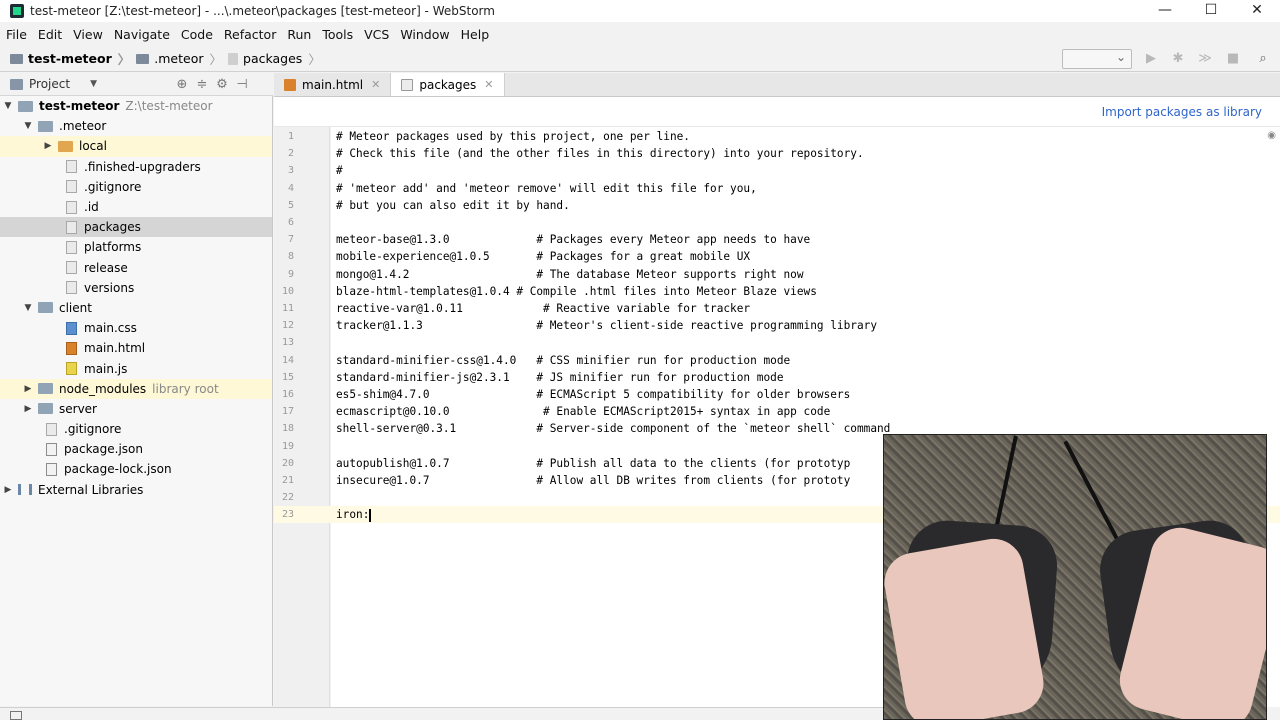  What do you see at coordinates (290, 84) in the screenshot?
I see `html-file-icon` at bounding box center [290, 84].